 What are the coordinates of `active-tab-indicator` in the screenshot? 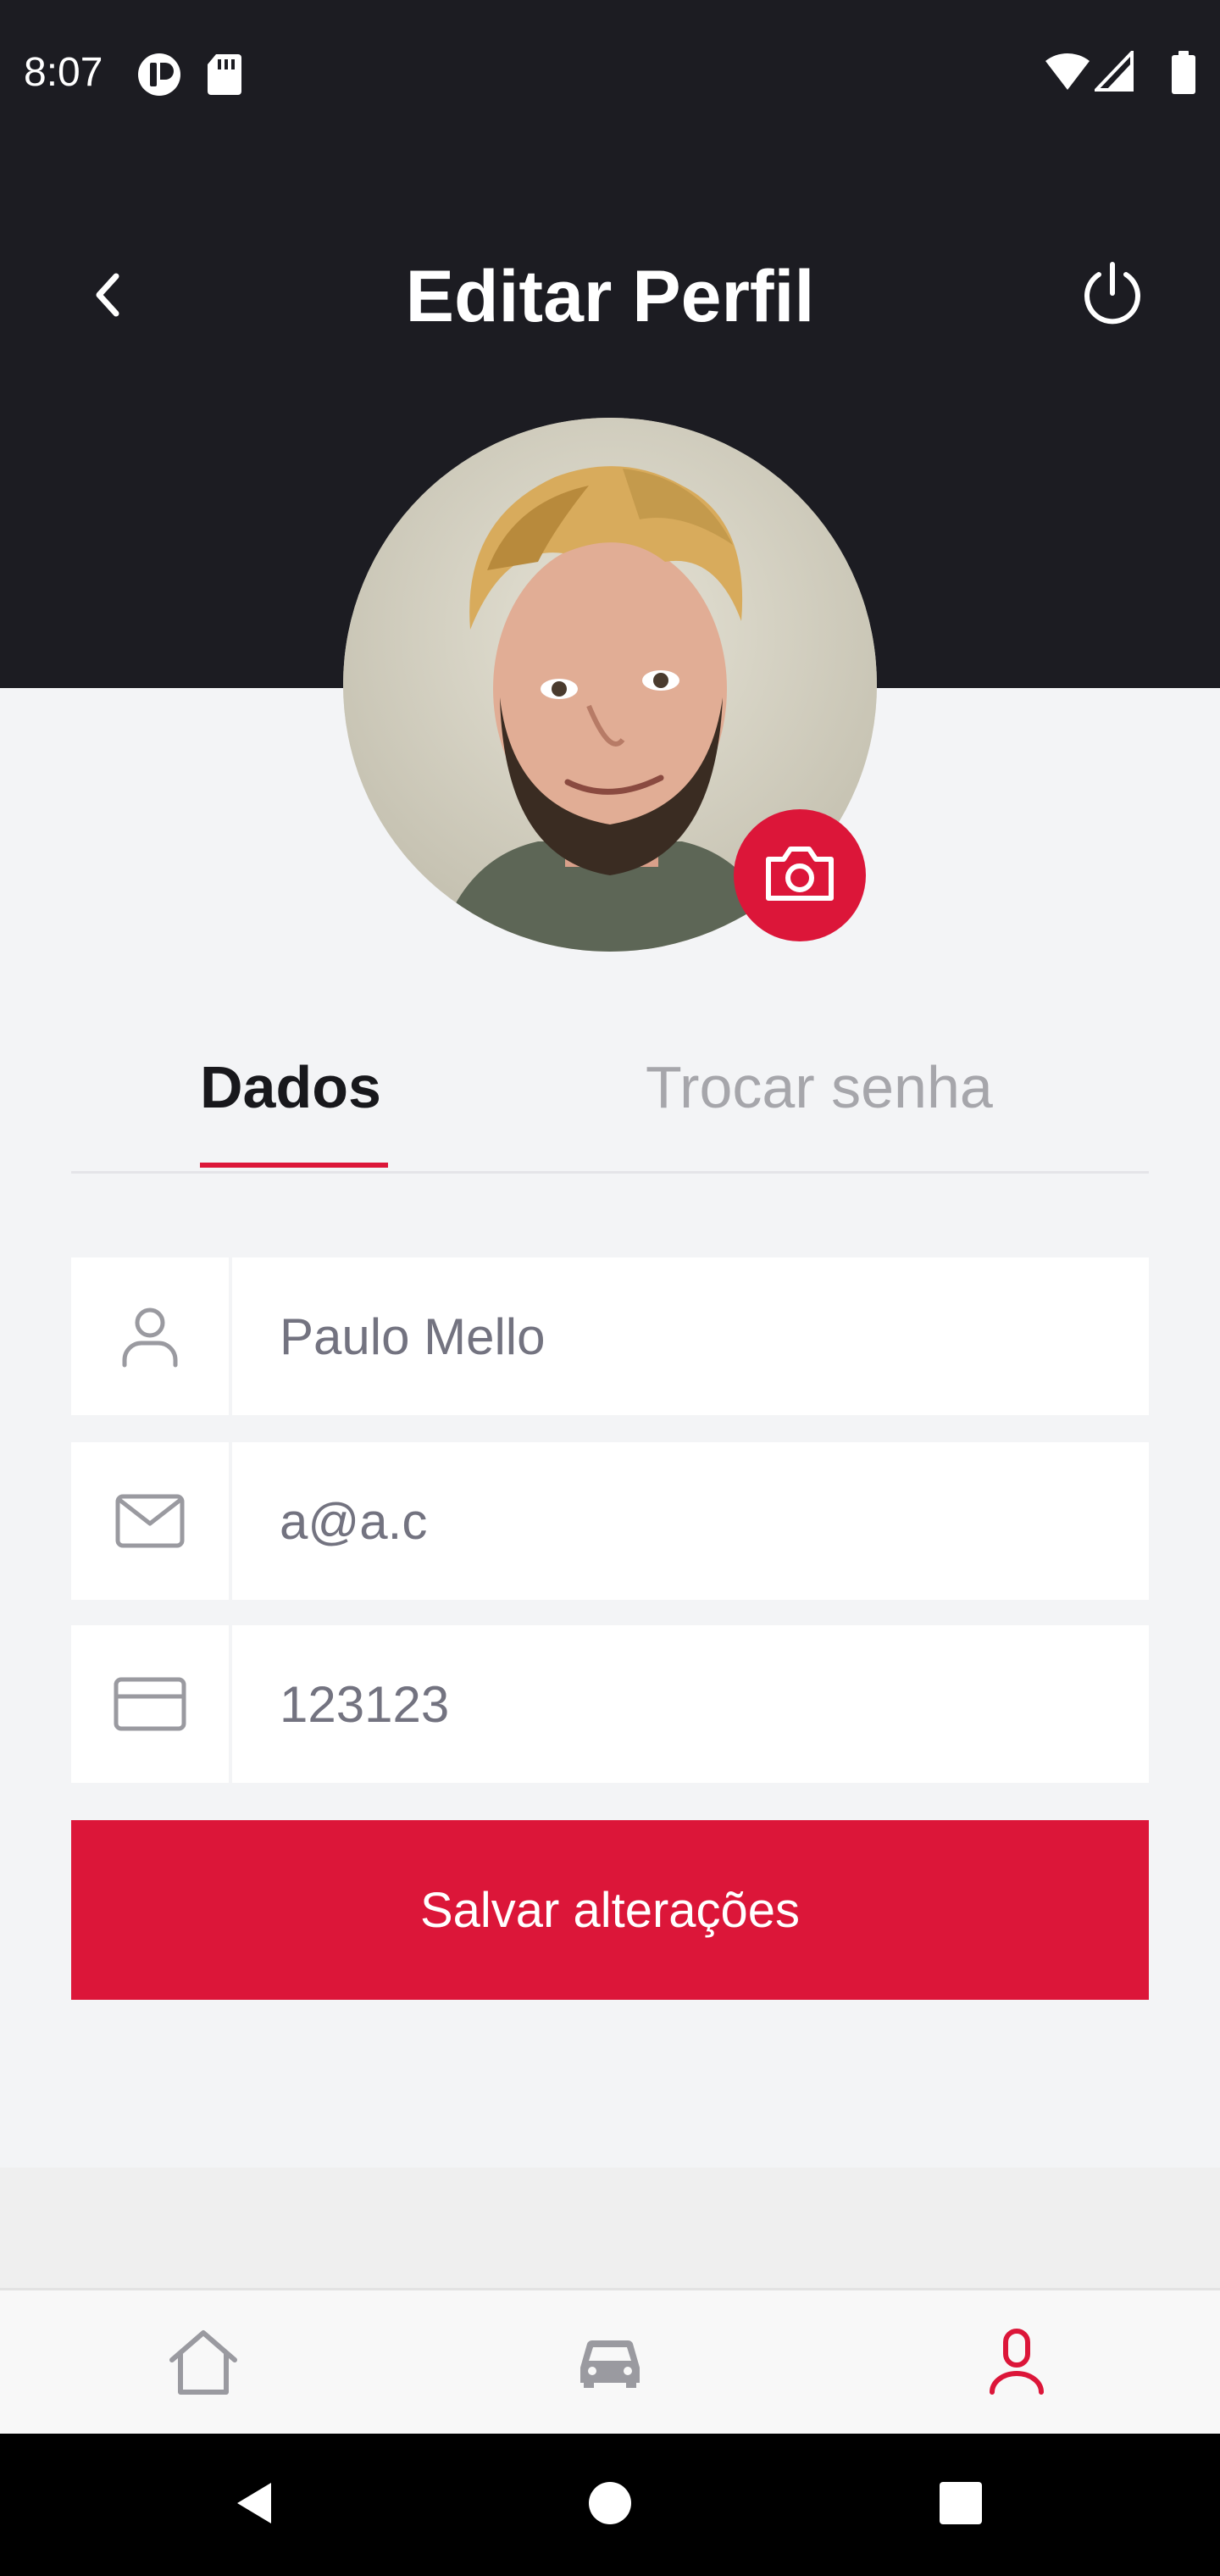 It's located at (294, 1165).